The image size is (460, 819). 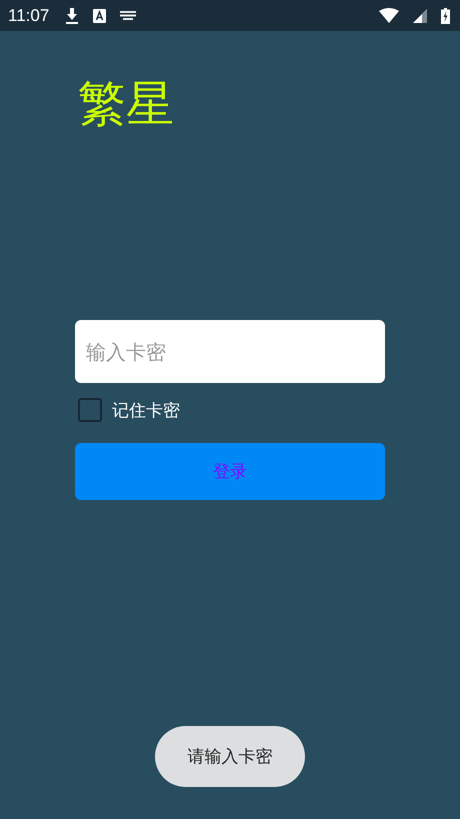 I want to click on card-key-field: 输入卡密, so click(x=230, y=351).